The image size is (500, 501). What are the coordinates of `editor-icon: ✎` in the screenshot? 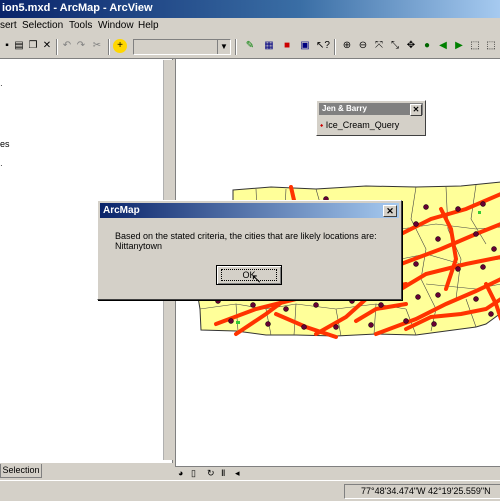 It's located at (250, 46).